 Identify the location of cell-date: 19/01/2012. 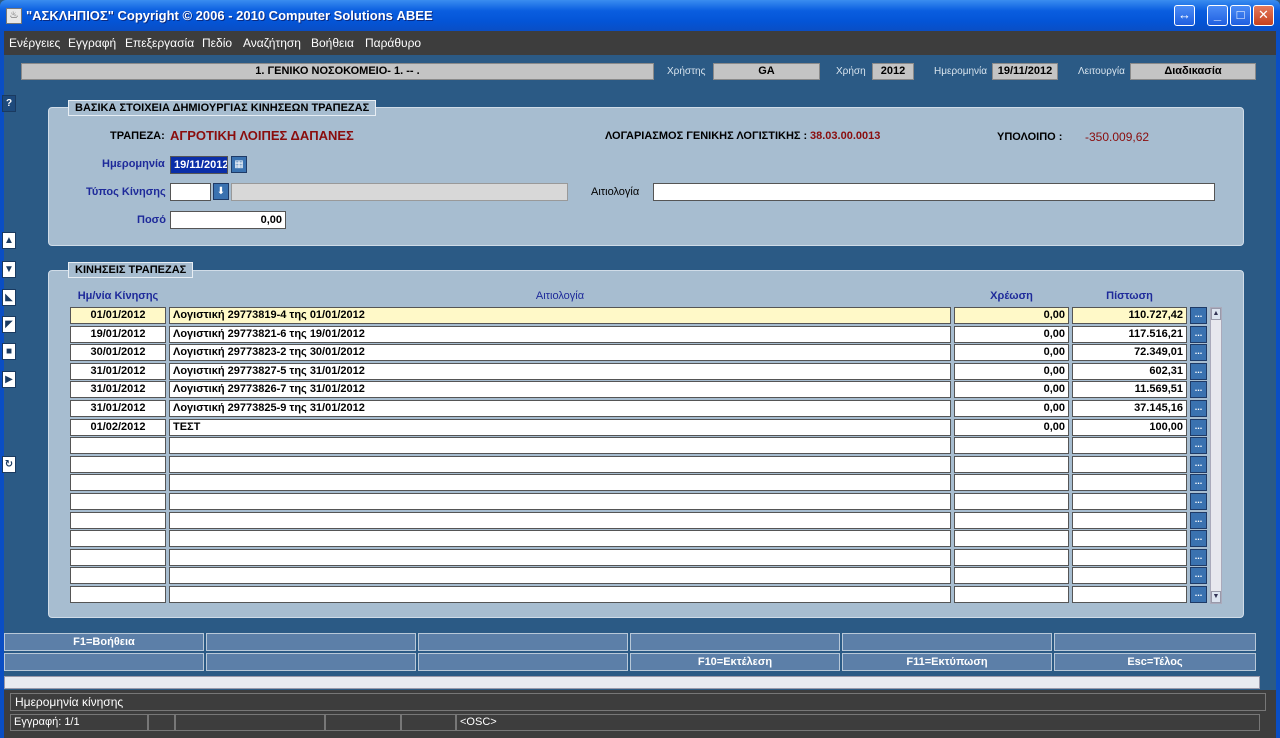
(118, 334).